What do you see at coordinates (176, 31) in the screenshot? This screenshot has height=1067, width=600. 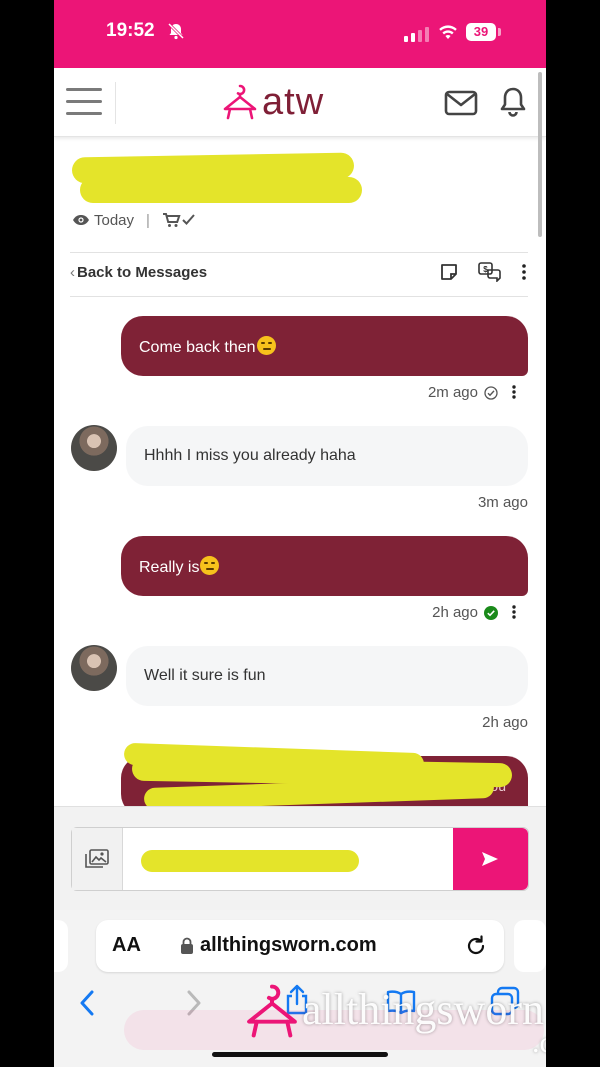 I see `bell-mute-icon` at bounding box center [176, 31].